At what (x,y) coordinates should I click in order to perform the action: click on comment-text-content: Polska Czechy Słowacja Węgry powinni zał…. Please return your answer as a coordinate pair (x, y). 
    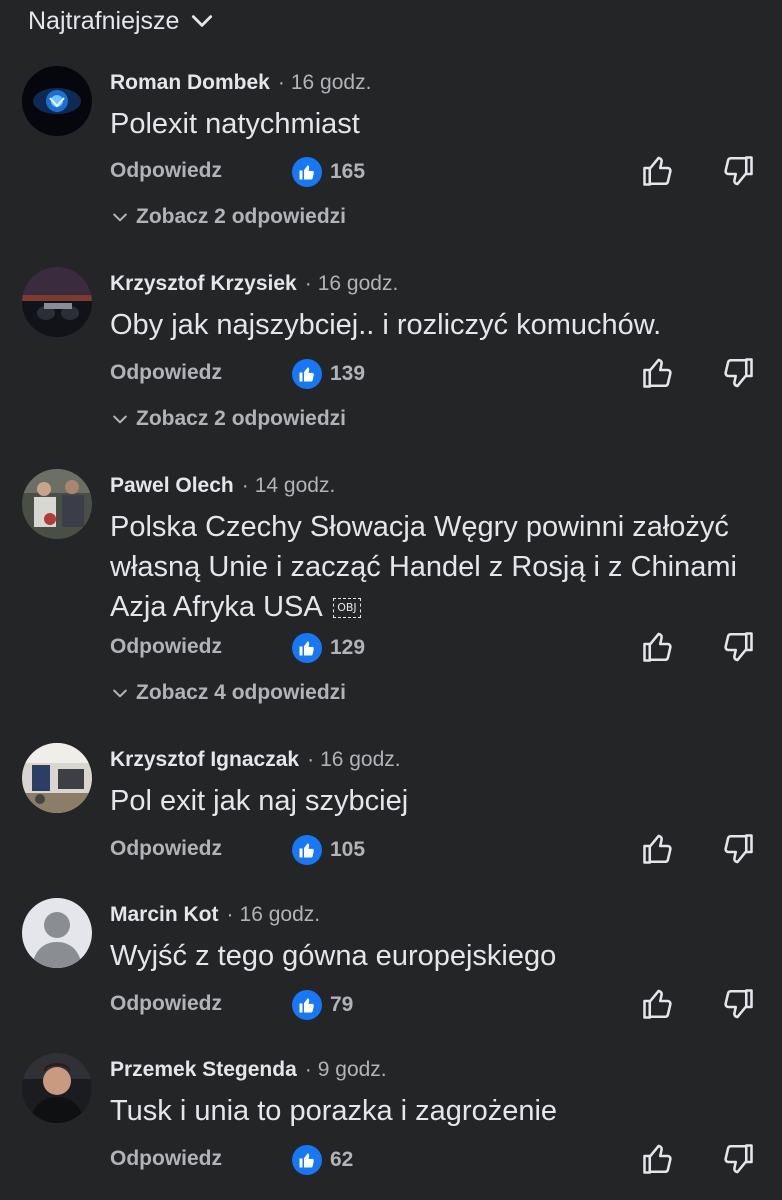
    Looking at the image, I should click on (423, 567).